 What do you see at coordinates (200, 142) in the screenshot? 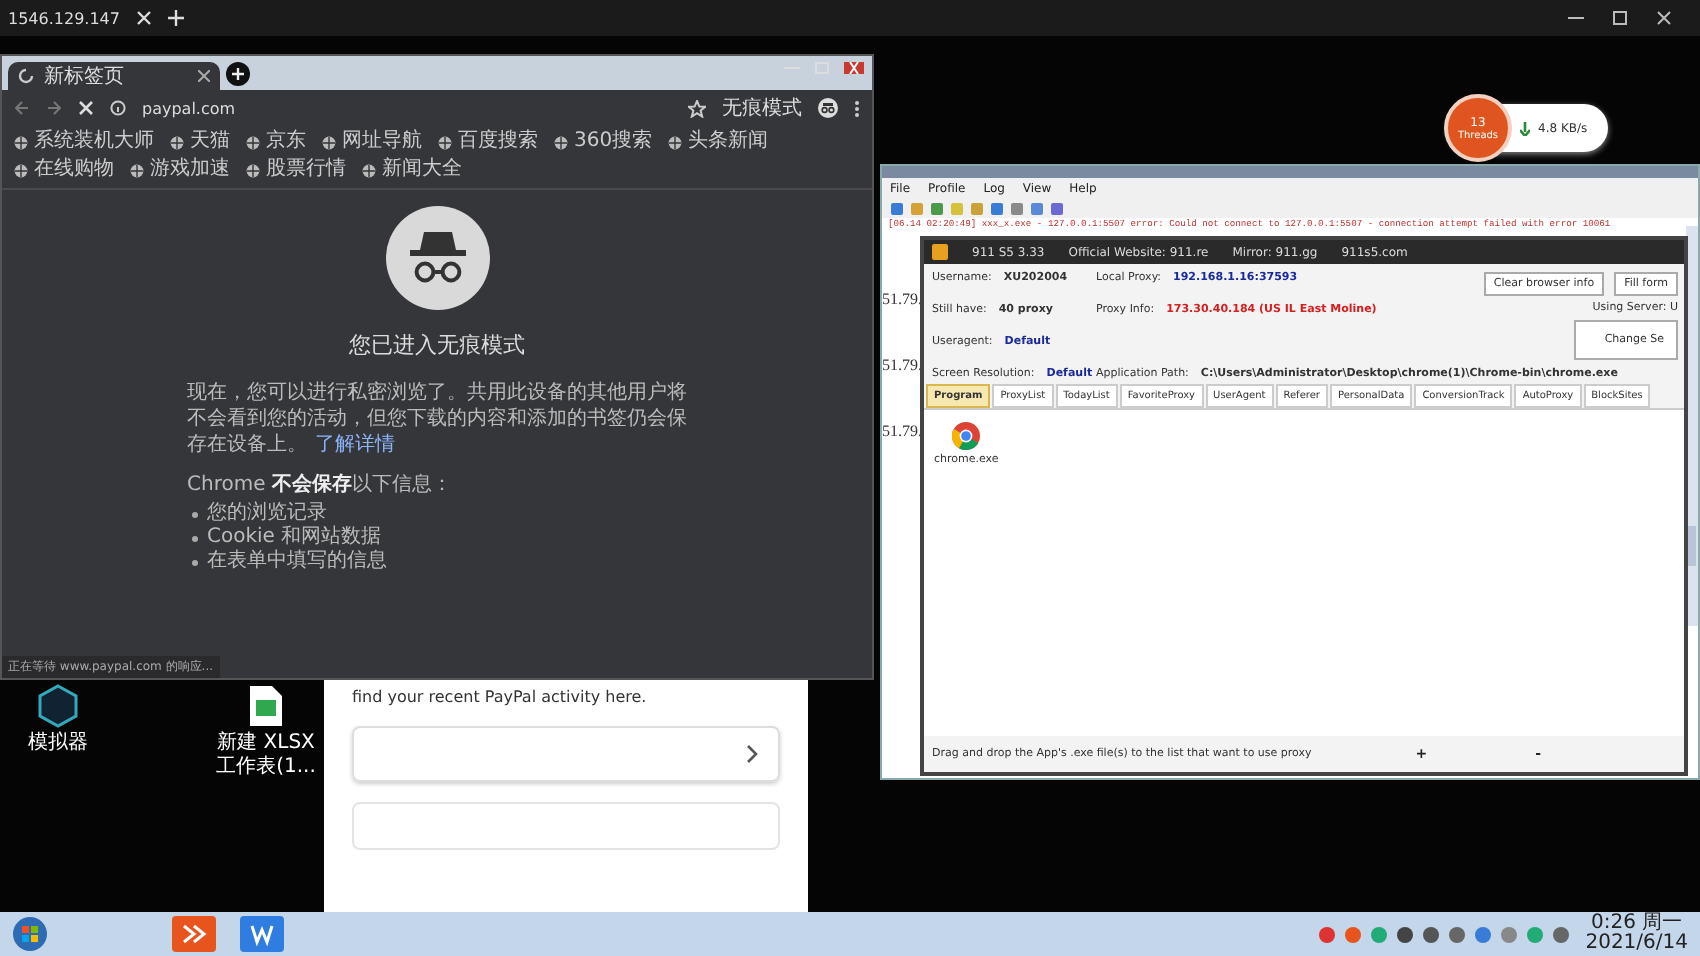
I see `bookmark: 天猫` at bounding box center [200, 142].